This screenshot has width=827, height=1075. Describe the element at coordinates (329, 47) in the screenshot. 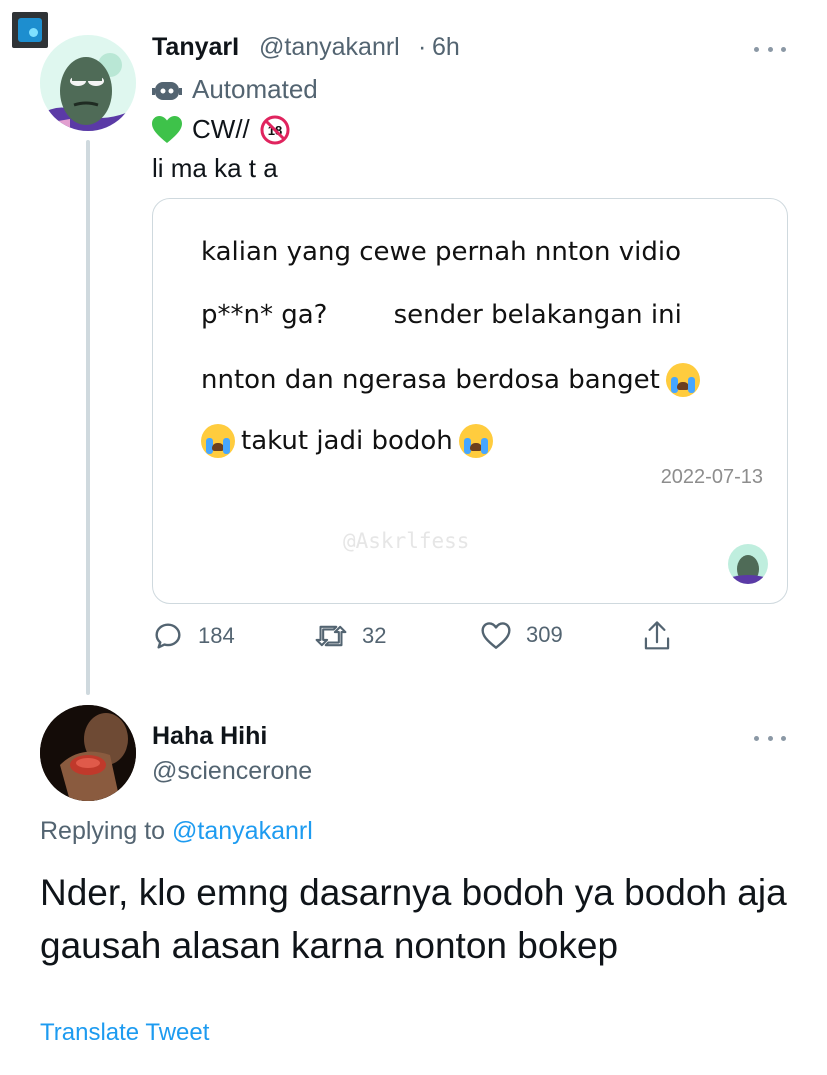

I see `author-handle: @tanyakanrl` at that location.